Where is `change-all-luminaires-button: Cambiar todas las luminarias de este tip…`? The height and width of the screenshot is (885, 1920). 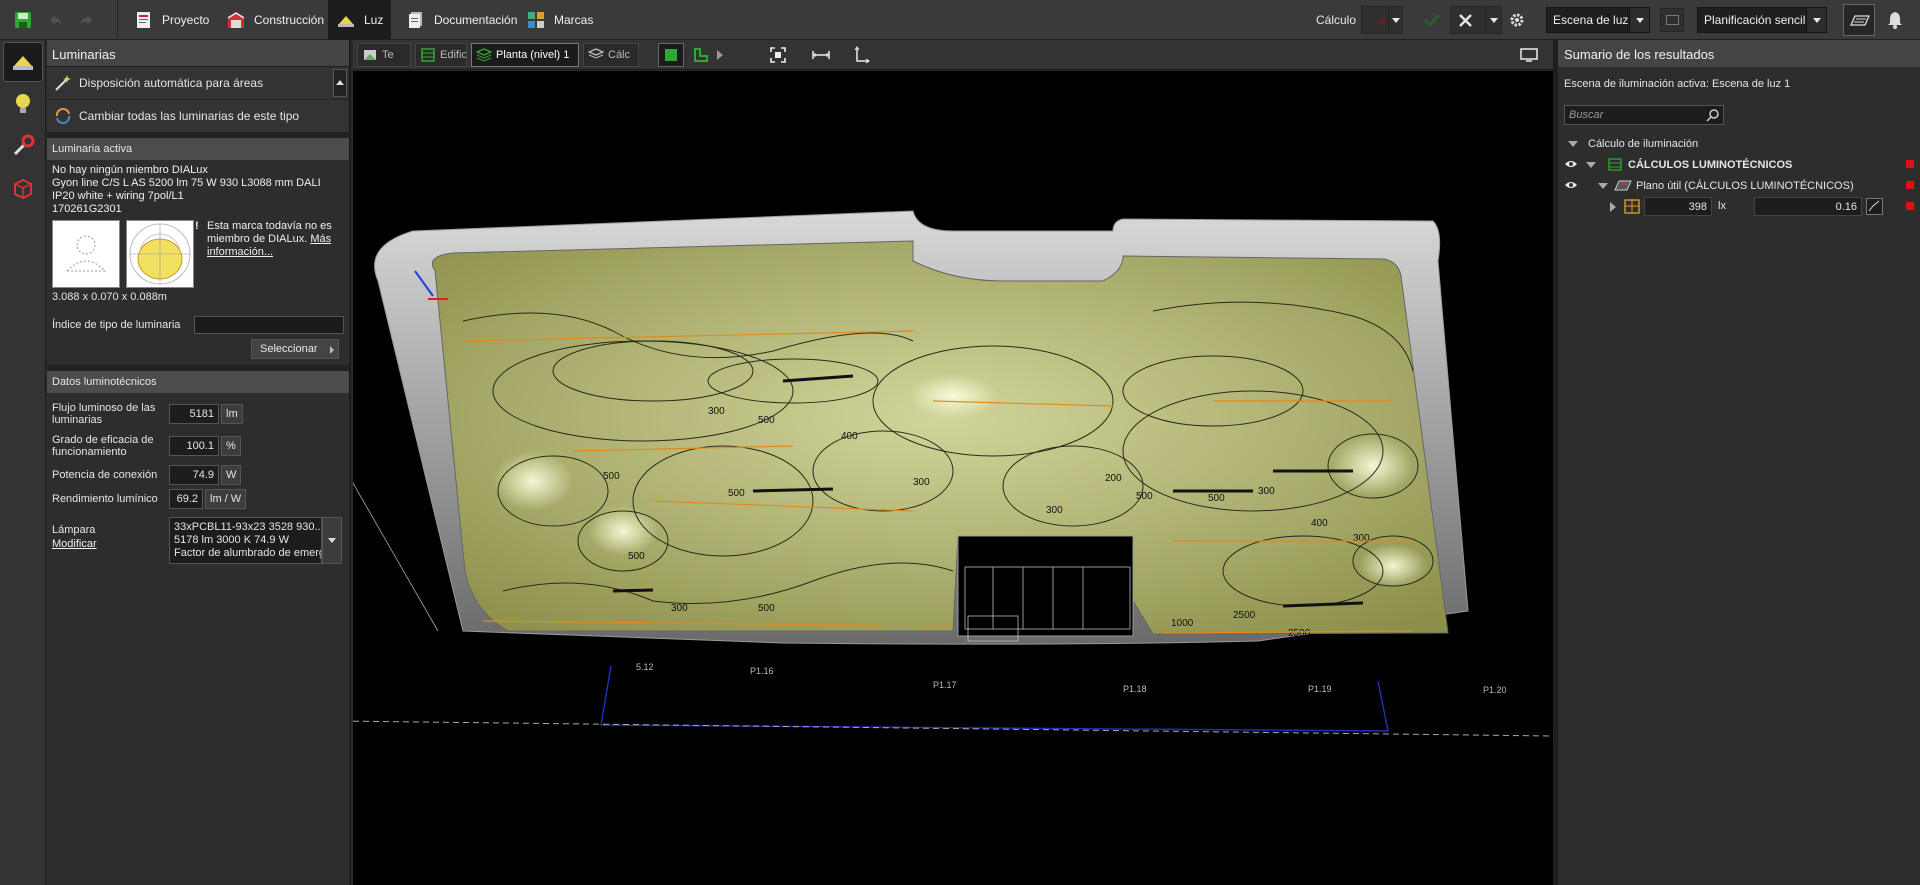
change-all-luminaires-button: Cambiar todas las luminarias de este tip… is located at coordinates (198, 116).